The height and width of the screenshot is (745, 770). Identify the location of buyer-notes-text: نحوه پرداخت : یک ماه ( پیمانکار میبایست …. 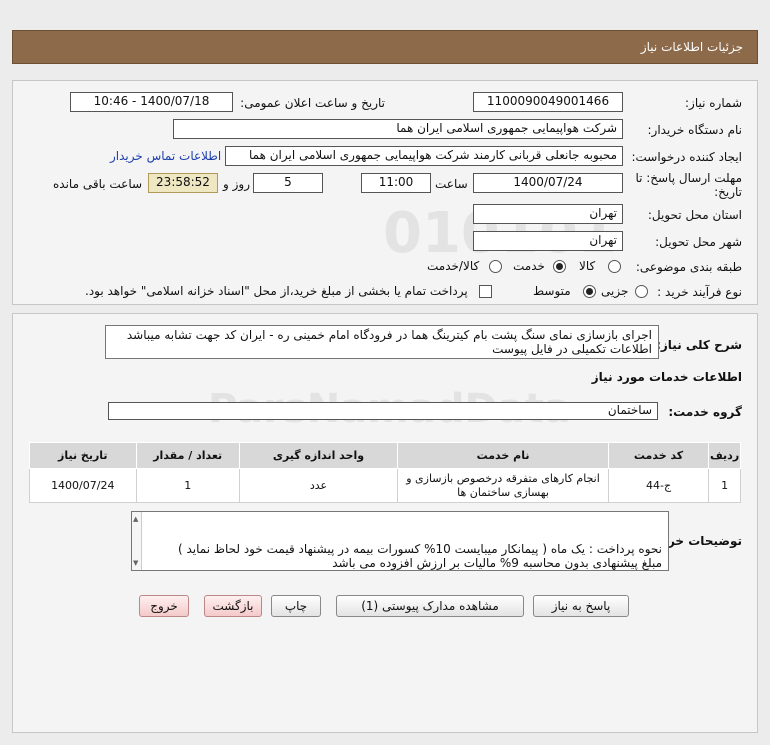
(419, 556).